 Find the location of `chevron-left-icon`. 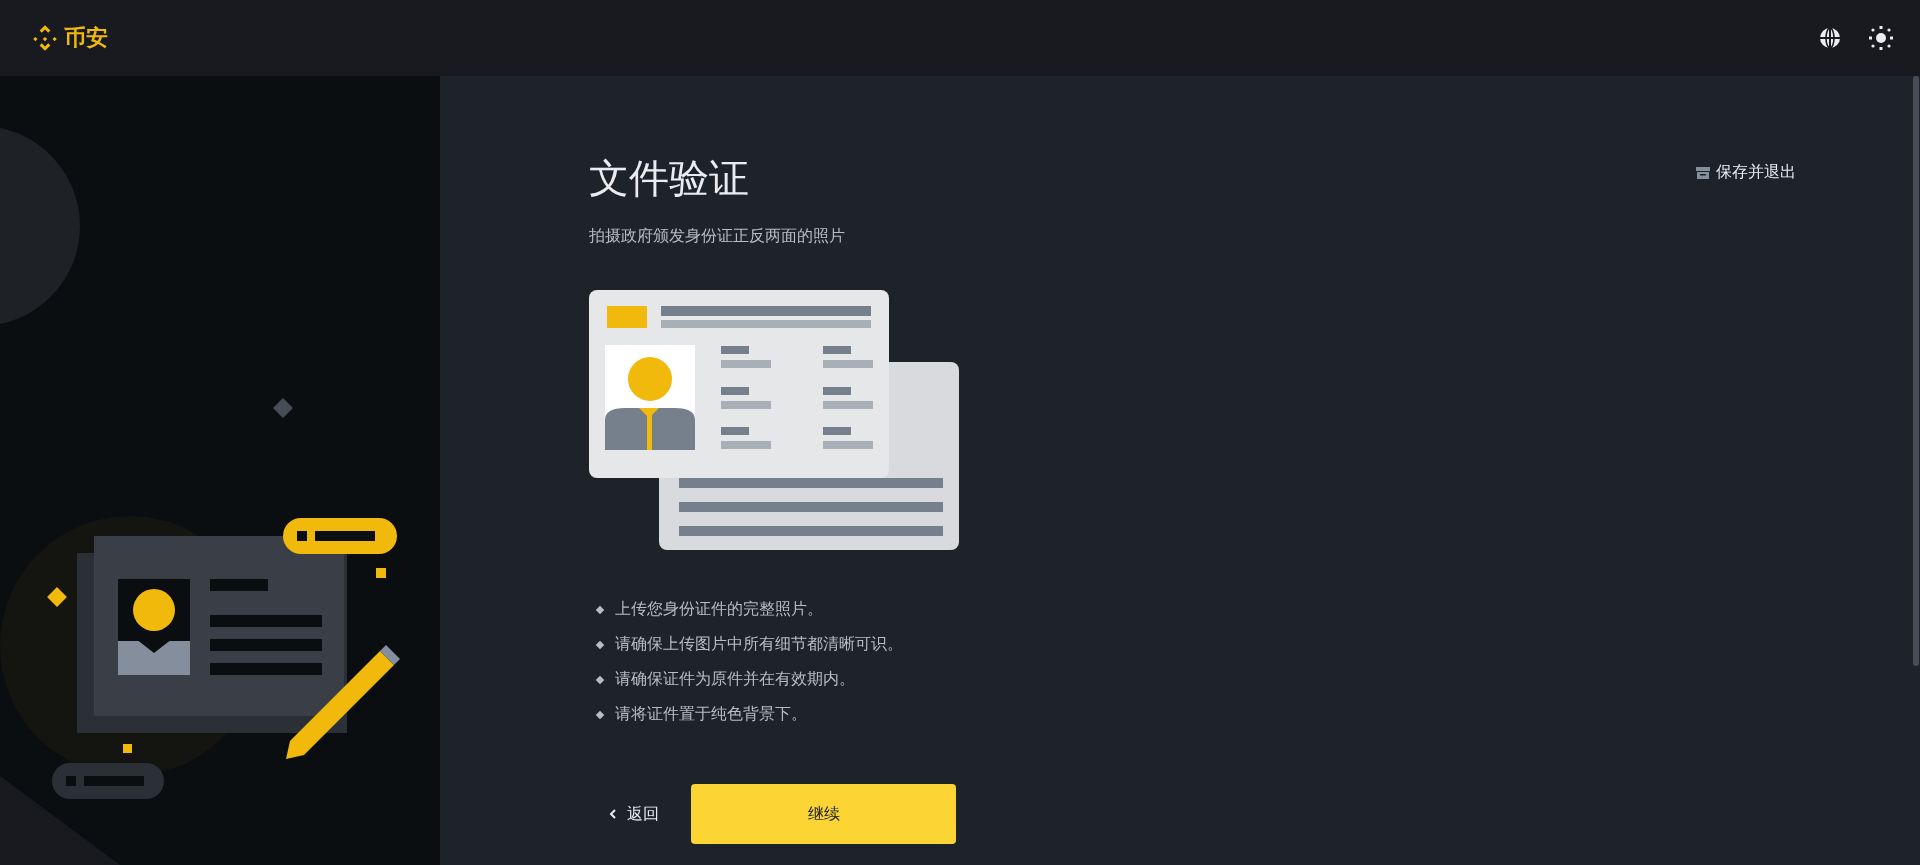

chevron-left-icon is located at coordinates (613, 814).